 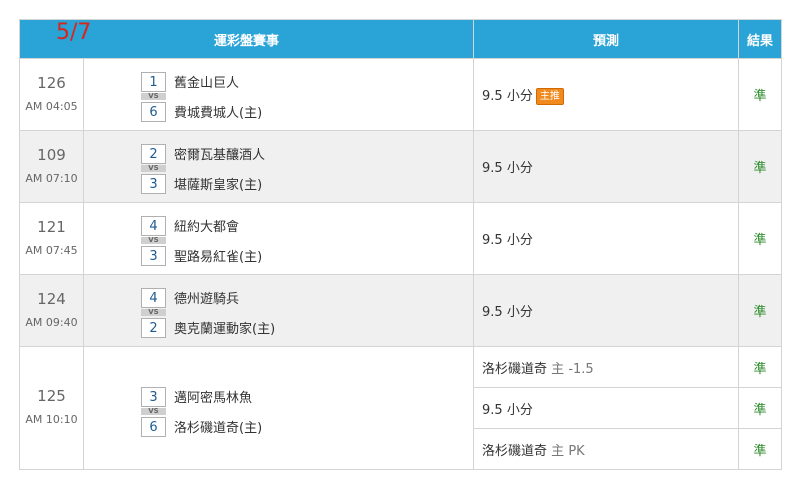 I want to click on table-header-row: 5/7 運彩盤賽事 預測 結果, so click(x=400, y=39).